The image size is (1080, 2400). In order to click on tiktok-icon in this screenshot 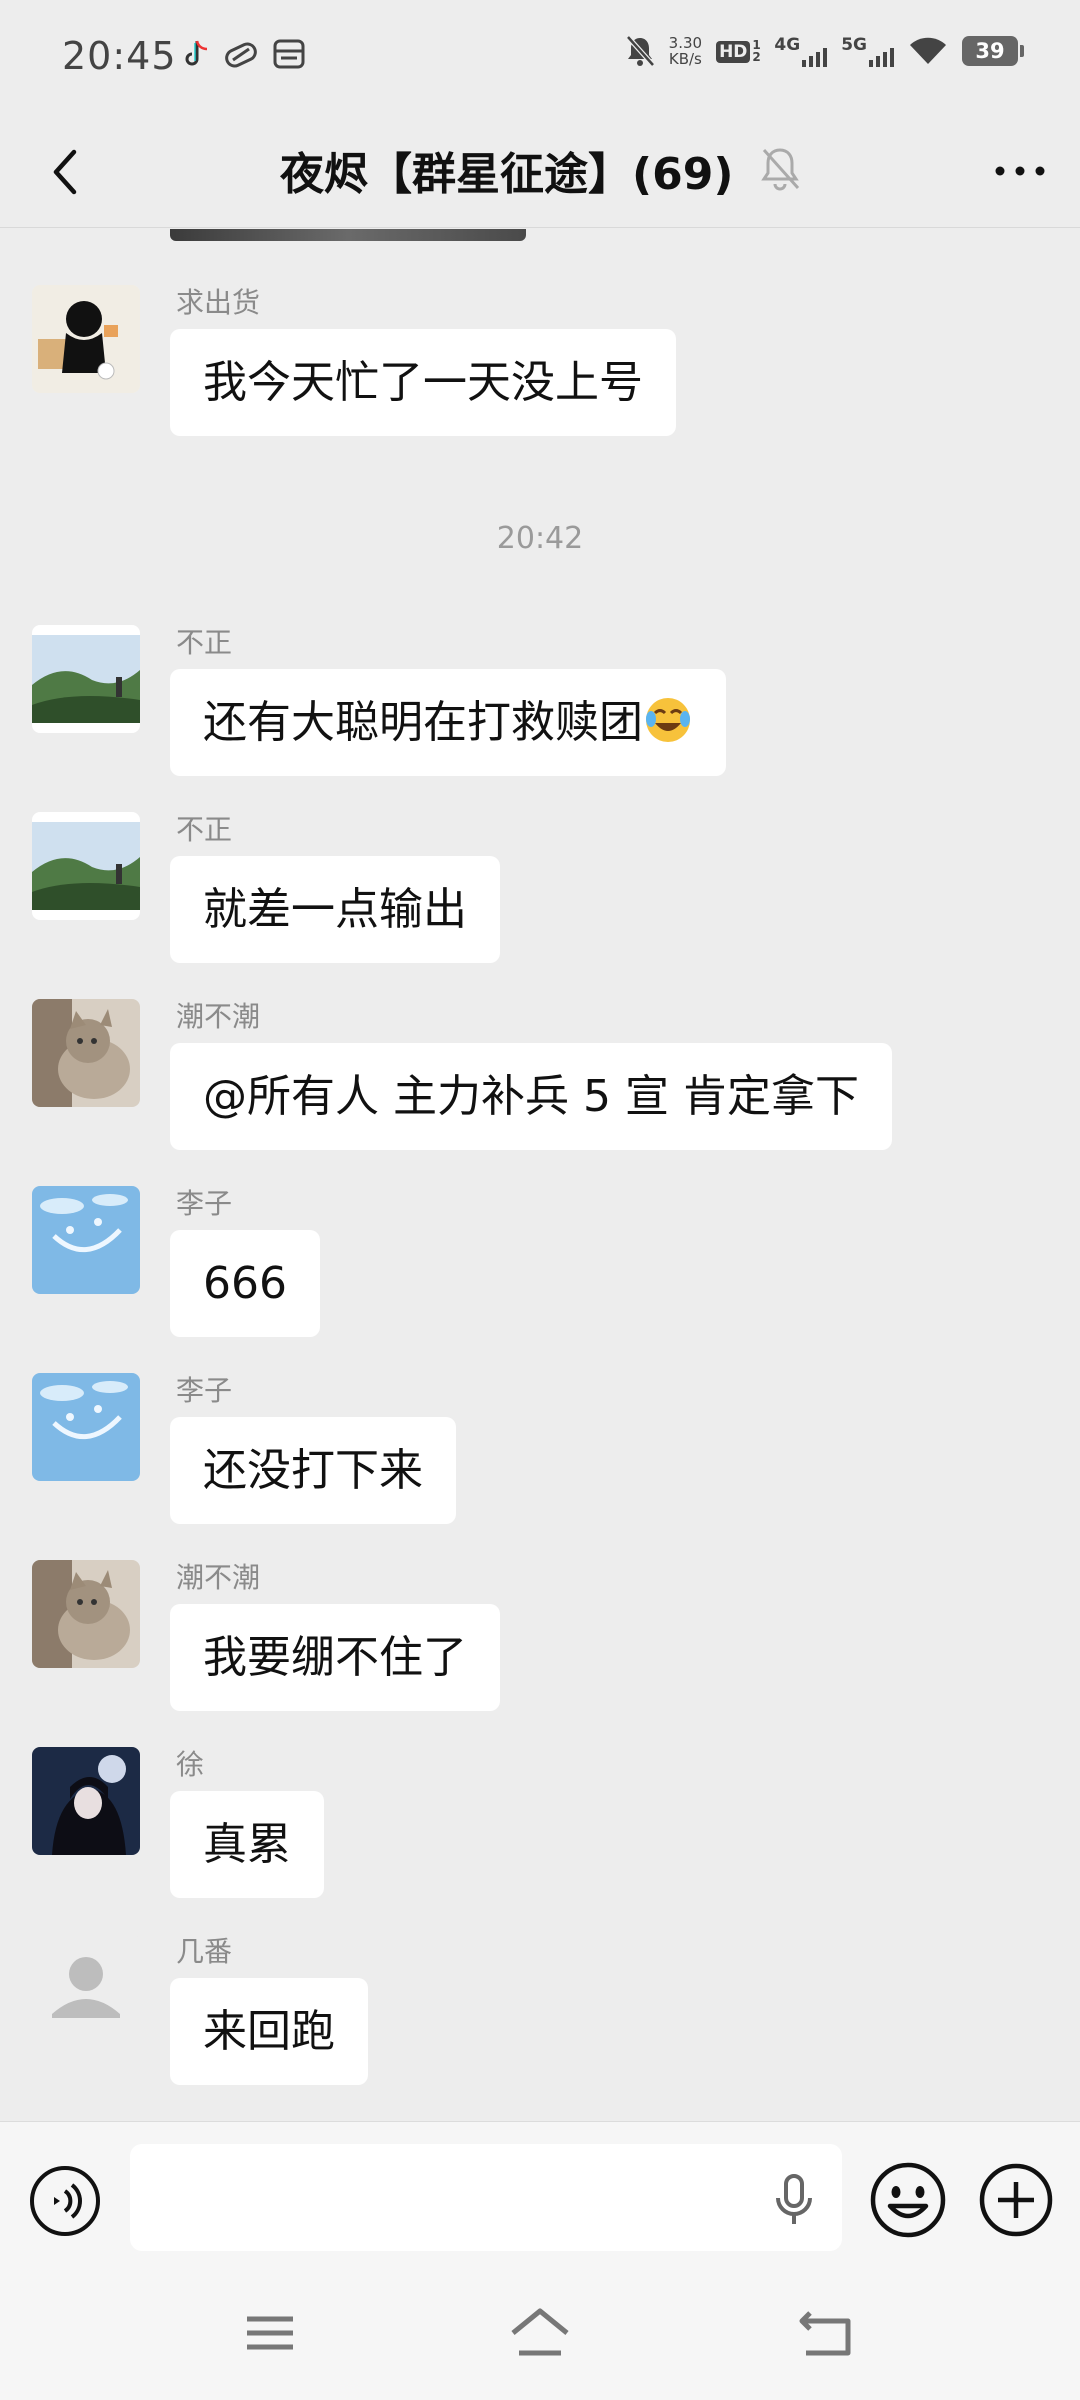, I will do `click(196, 53)`.